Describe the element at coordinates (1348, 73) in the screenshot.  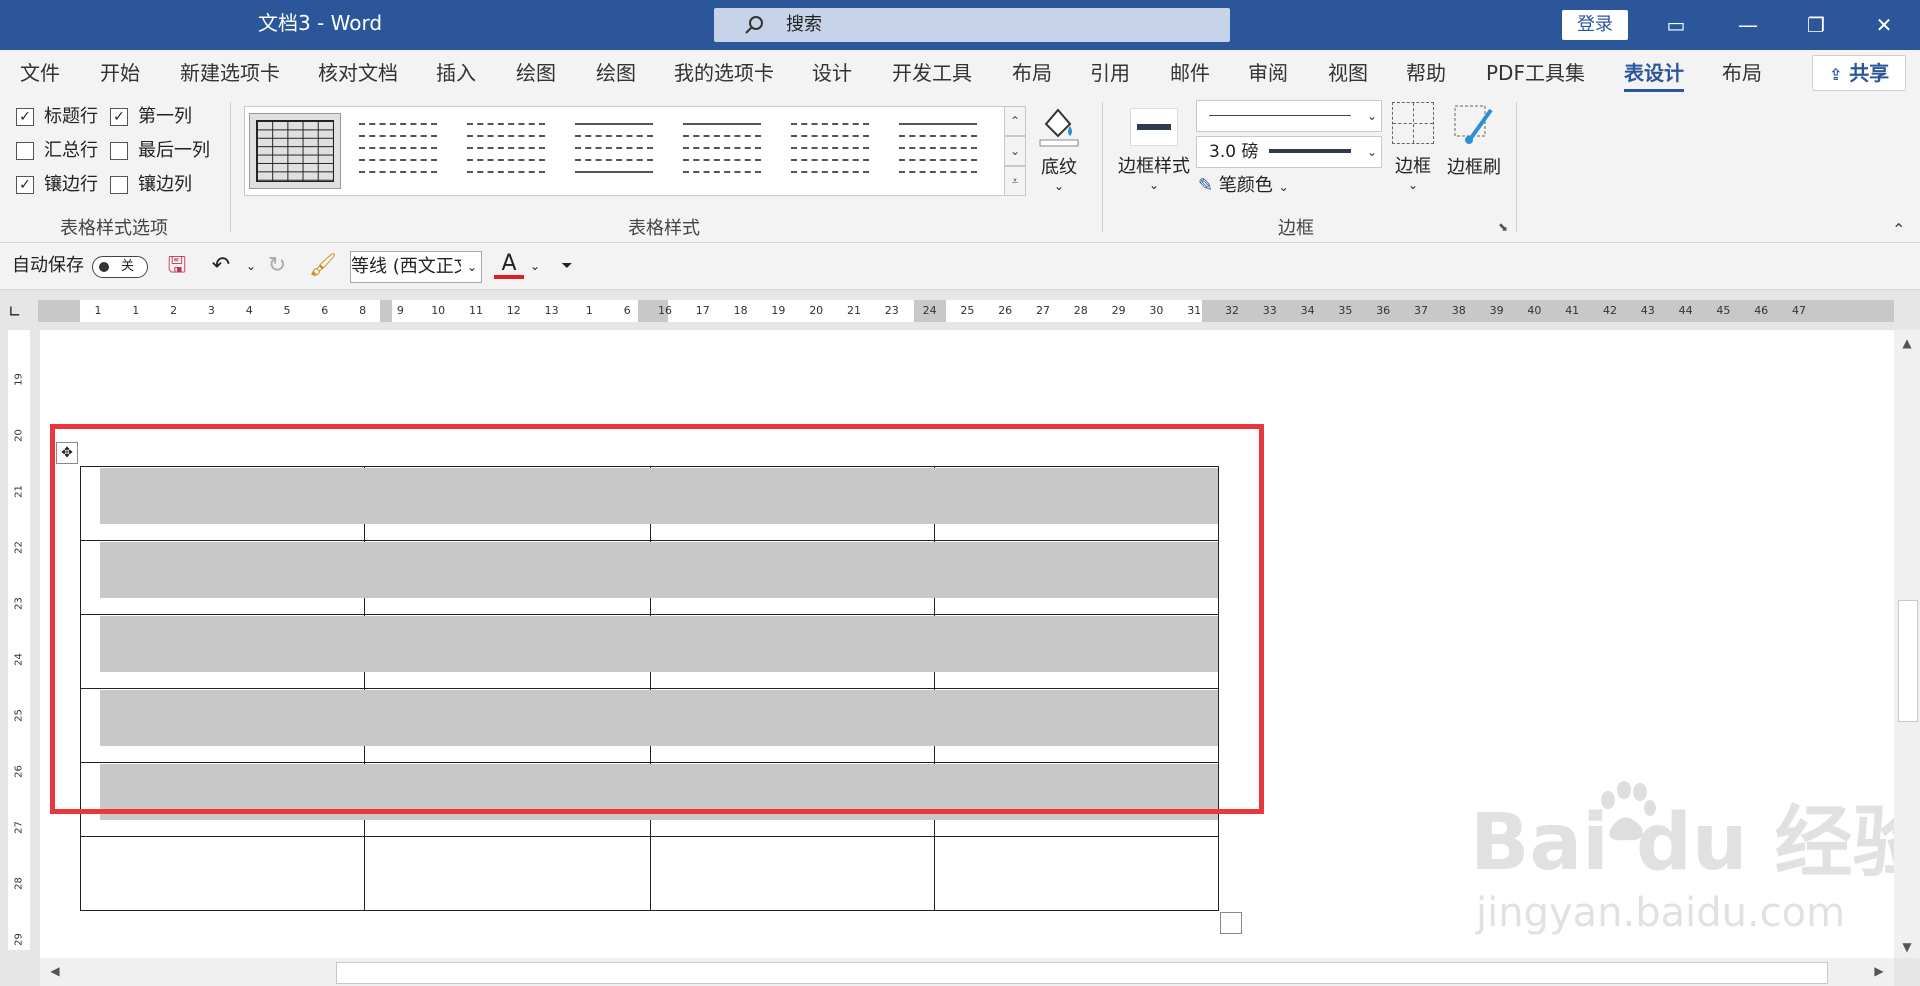
I see `tab-view: 视图` at that location.